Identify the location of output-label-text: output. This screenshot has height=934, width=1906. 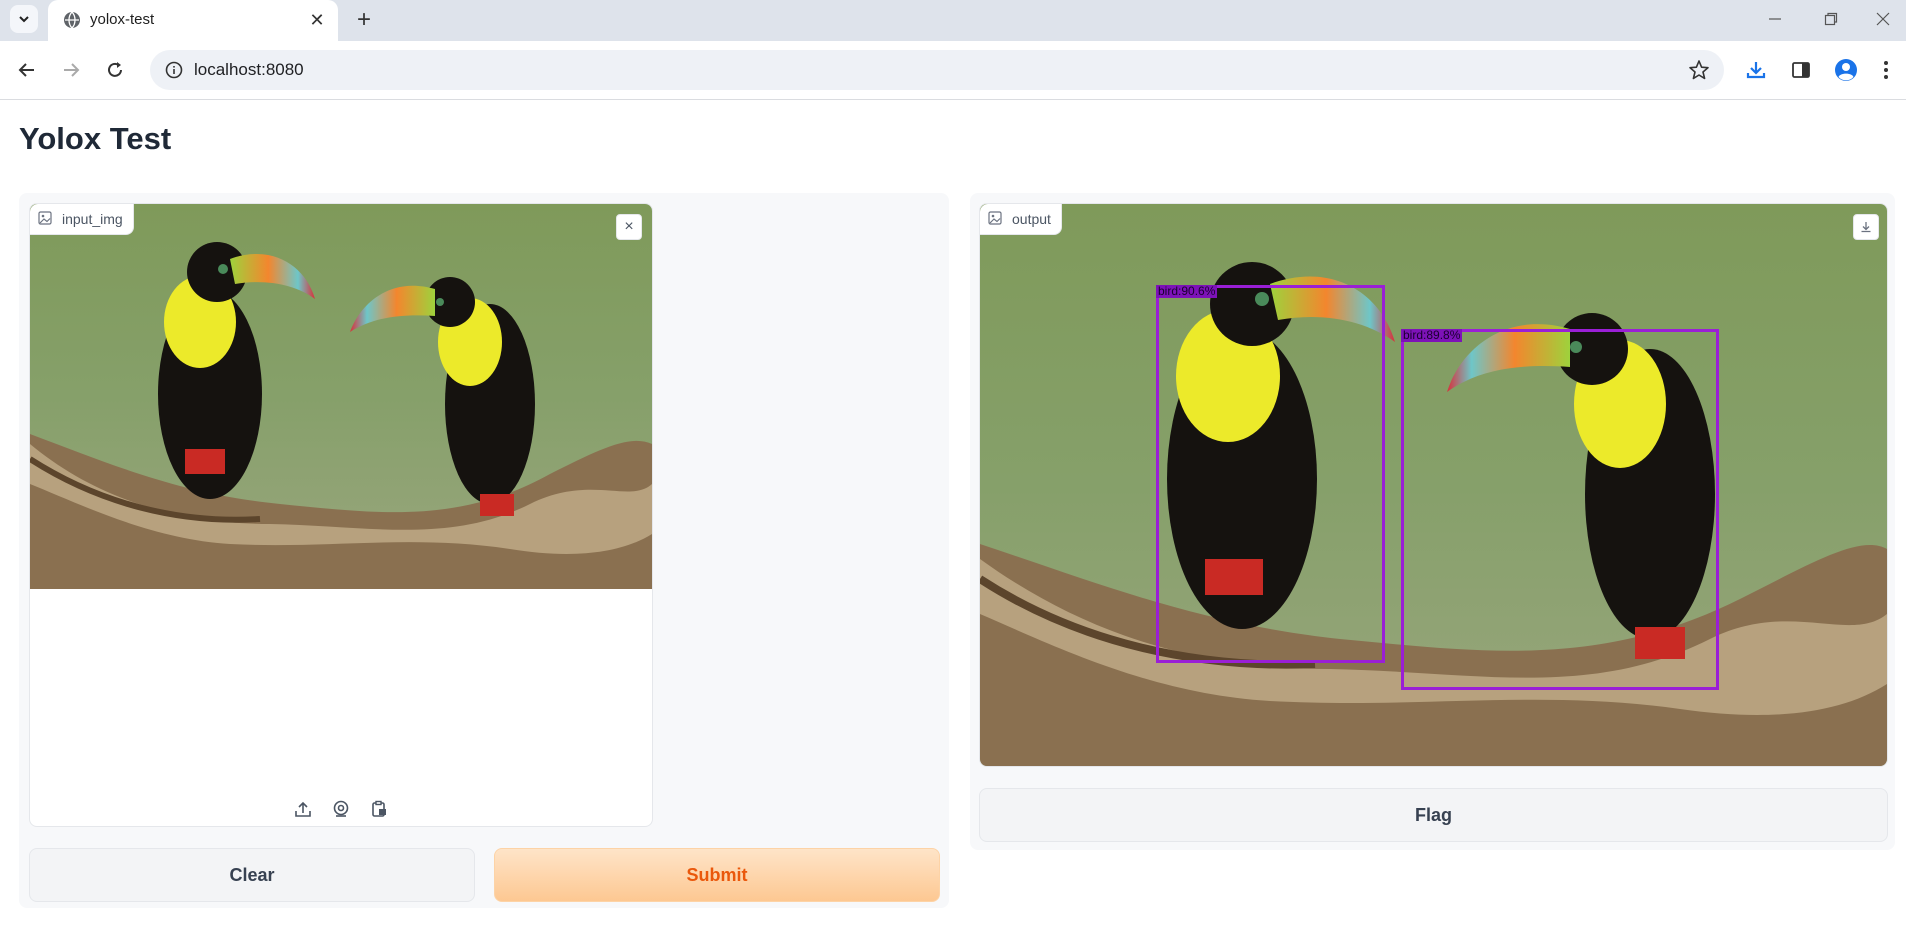
(1031, 219).